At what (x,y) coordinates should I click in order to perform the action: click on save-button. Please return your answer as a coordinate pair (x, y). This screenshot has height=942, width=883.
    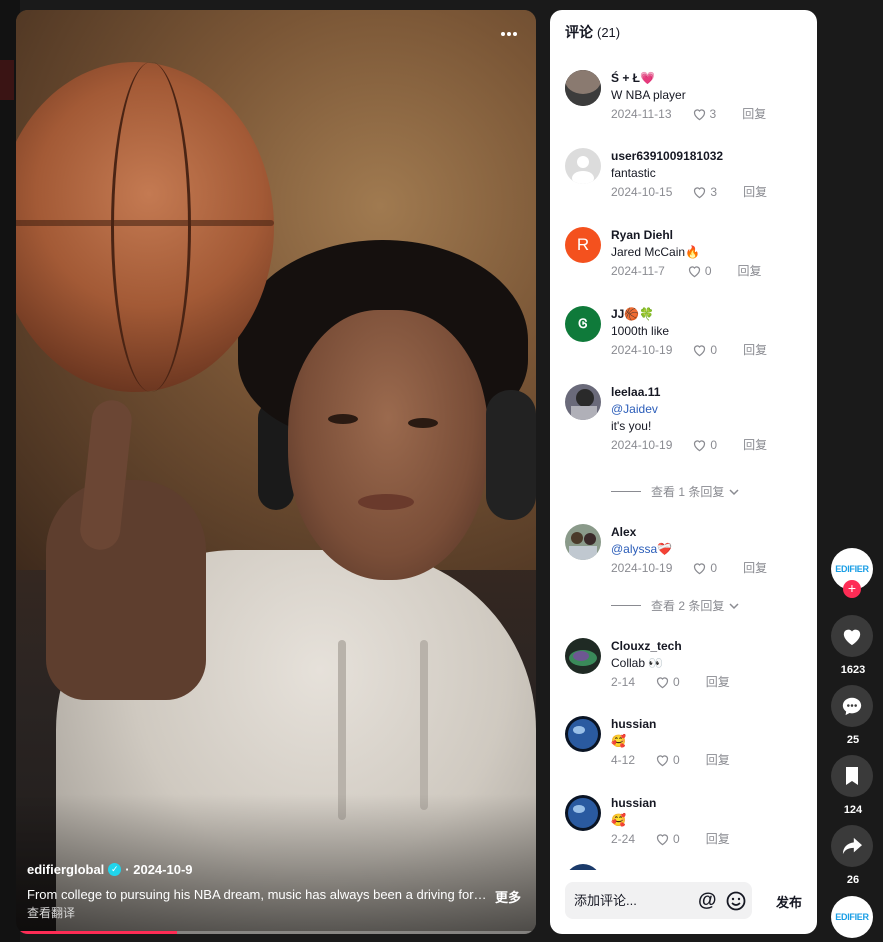
    Looking at the image, I should click on (852, 776).